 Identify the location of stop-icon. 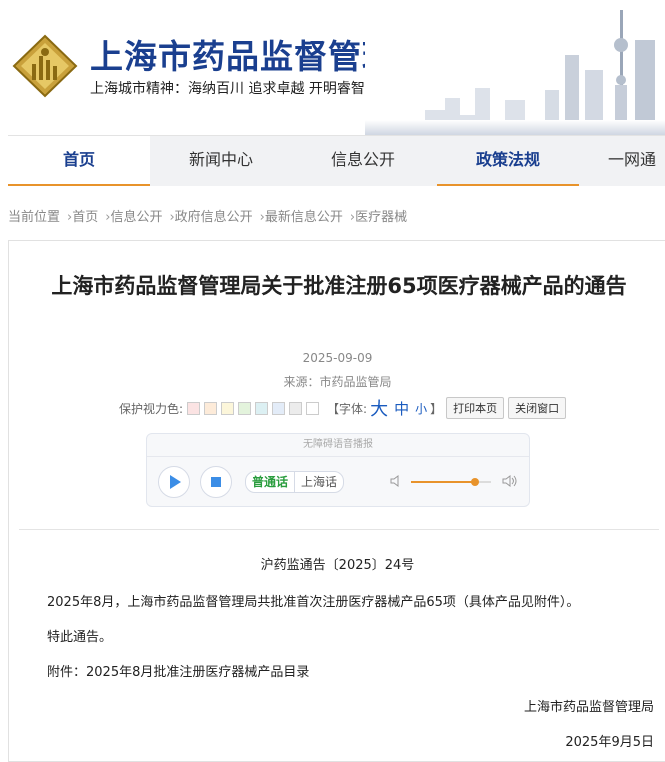
(216, 482).